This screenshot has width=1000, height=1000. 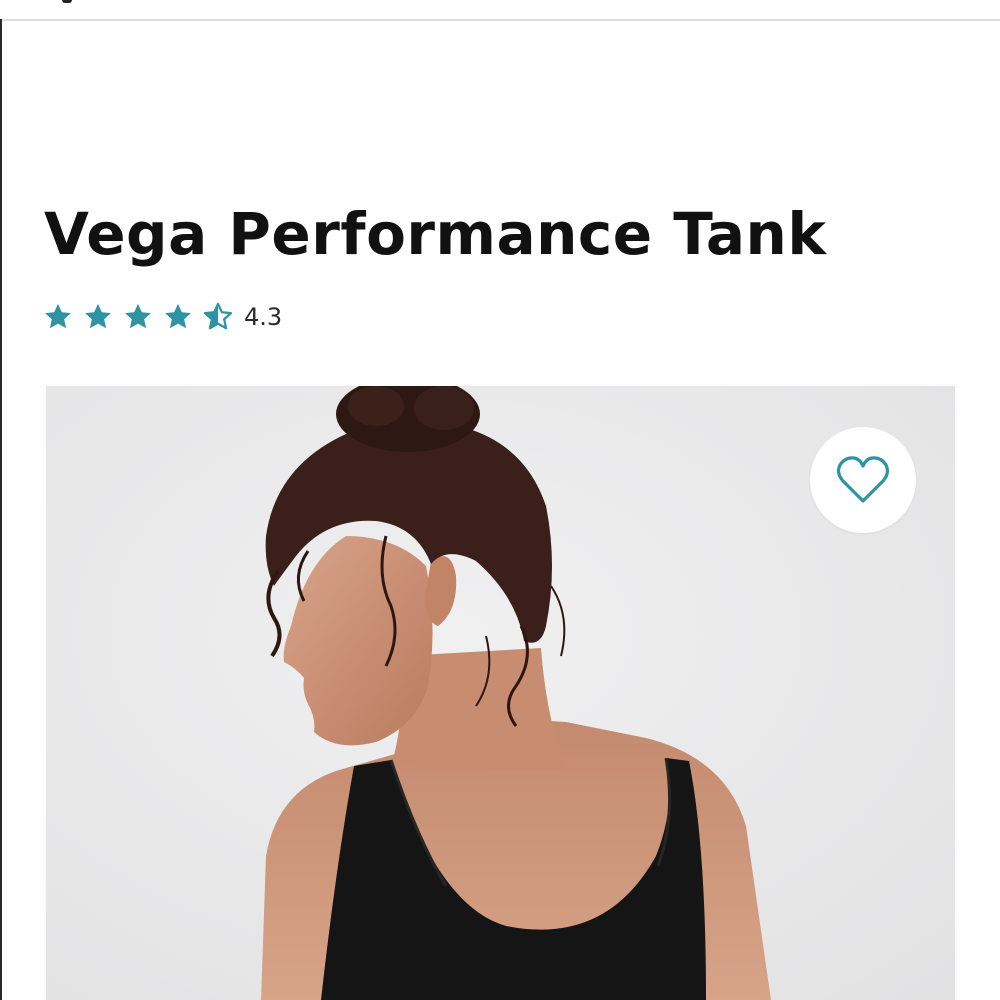 What do you see at coordinates (435, 234) in the screenshot?
I see `product-title: Vega Performance Tank` at bounding box center [435, 234].